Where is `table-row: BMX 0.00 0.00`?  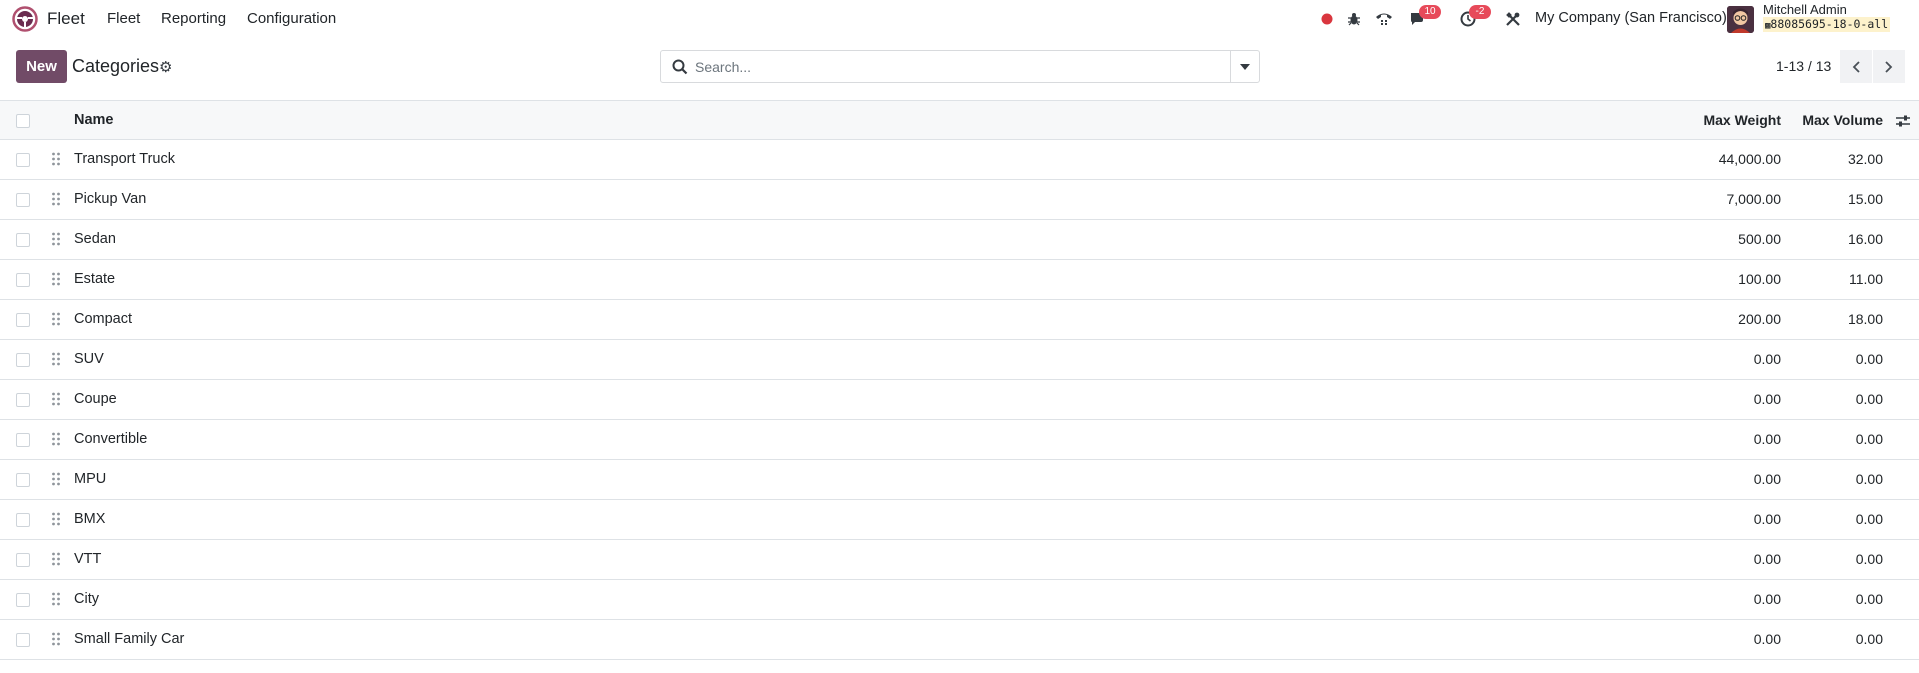 table-row: BMX 0.00 0.00 is located at coordinates (959, 520).